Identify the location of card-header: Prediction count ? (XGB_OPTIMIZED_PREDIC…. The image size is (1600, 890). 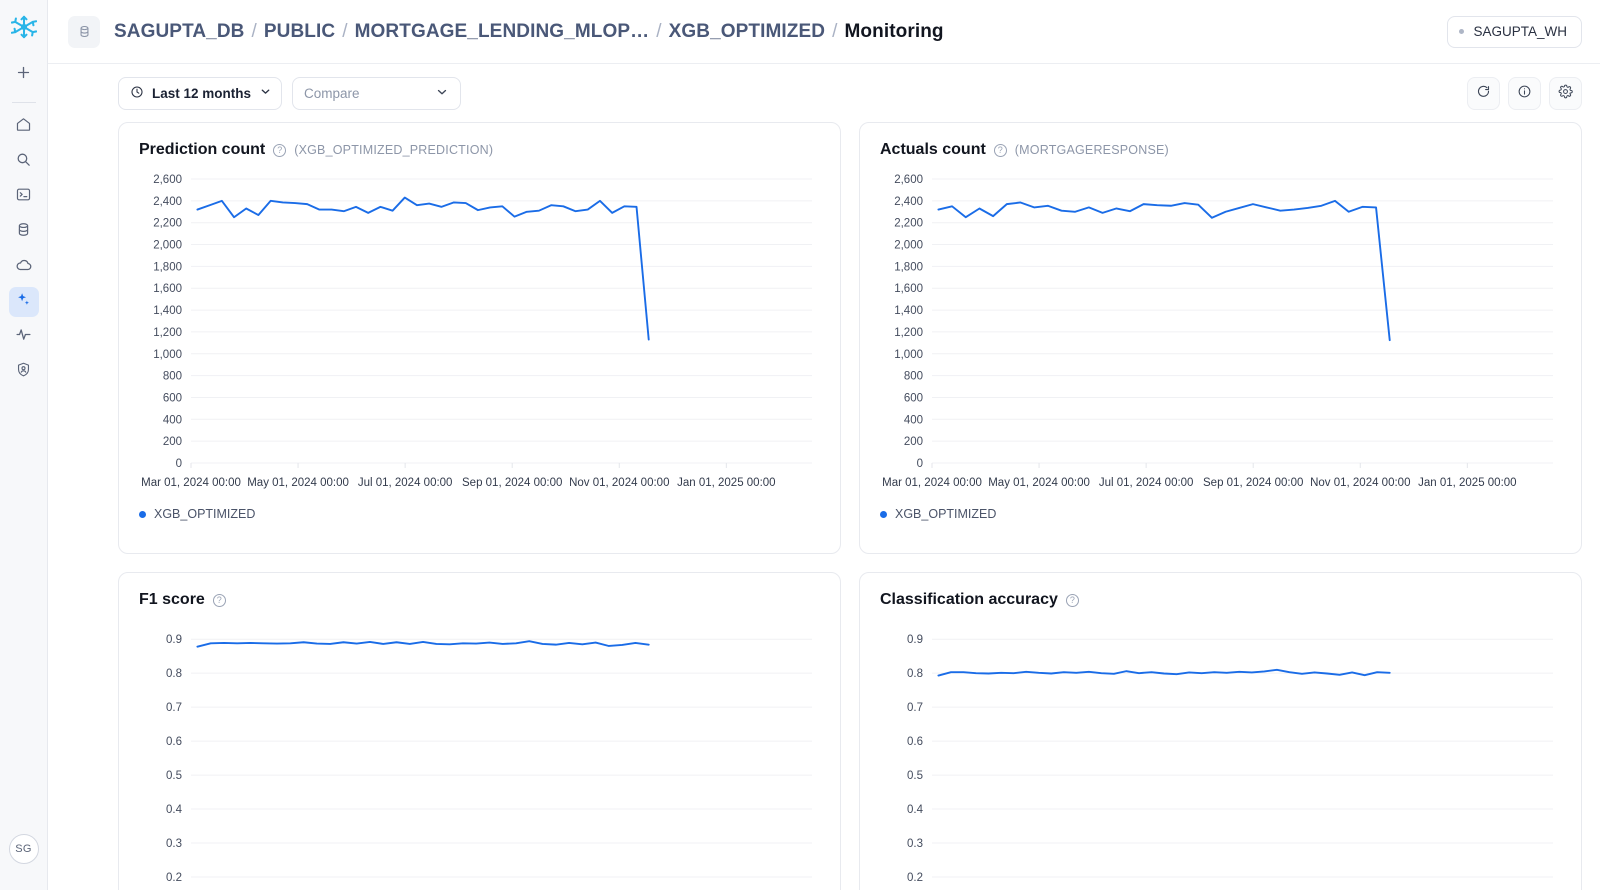
(479, 150).